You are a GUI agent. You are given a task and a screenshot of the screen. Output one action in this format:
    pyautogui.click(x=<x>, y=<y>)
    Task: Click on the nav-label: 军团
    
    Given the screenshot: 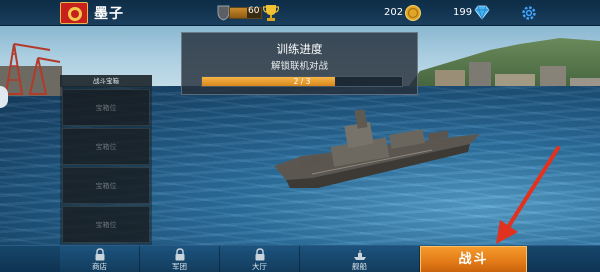 What is the action you would take?
    pyautogui.click(x=179, y=266)
    